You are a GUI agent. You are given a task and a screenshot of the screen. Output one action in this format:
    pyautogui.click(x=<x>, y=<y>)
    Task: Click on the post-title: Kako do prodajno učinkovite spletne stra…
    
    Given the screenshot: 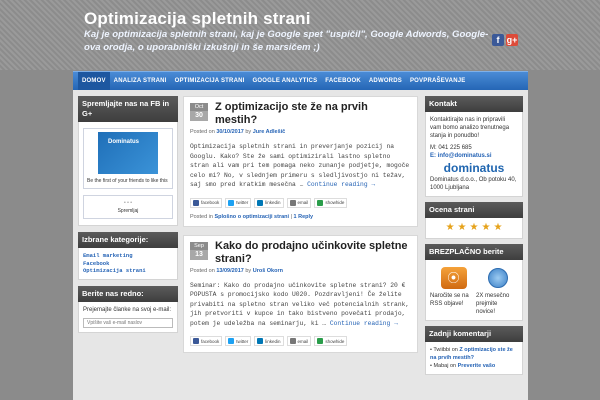 What is the action you would take?
    pyautogui.click(x=312, y=251)
    